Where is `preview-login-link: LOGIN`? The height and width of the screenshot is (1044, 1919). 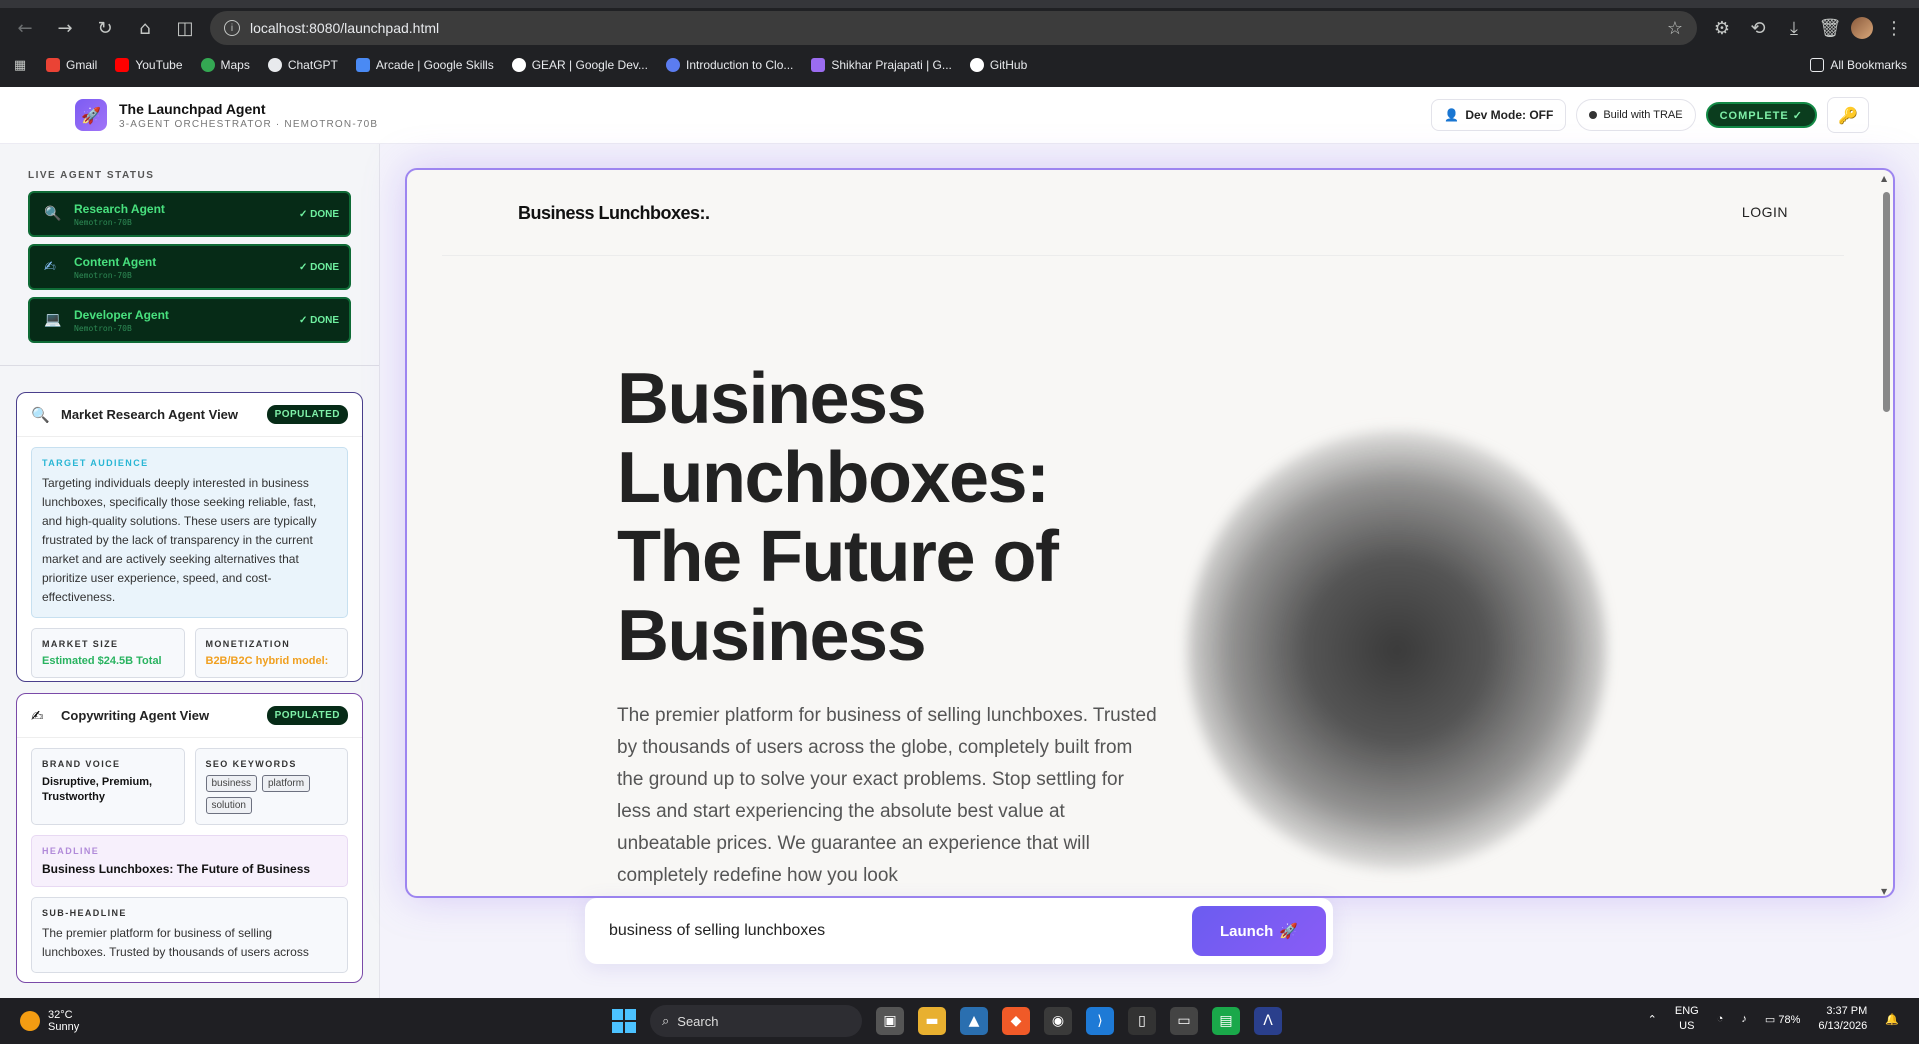
preview-login-link: LOGIN is located at coordinates (1765, 212).